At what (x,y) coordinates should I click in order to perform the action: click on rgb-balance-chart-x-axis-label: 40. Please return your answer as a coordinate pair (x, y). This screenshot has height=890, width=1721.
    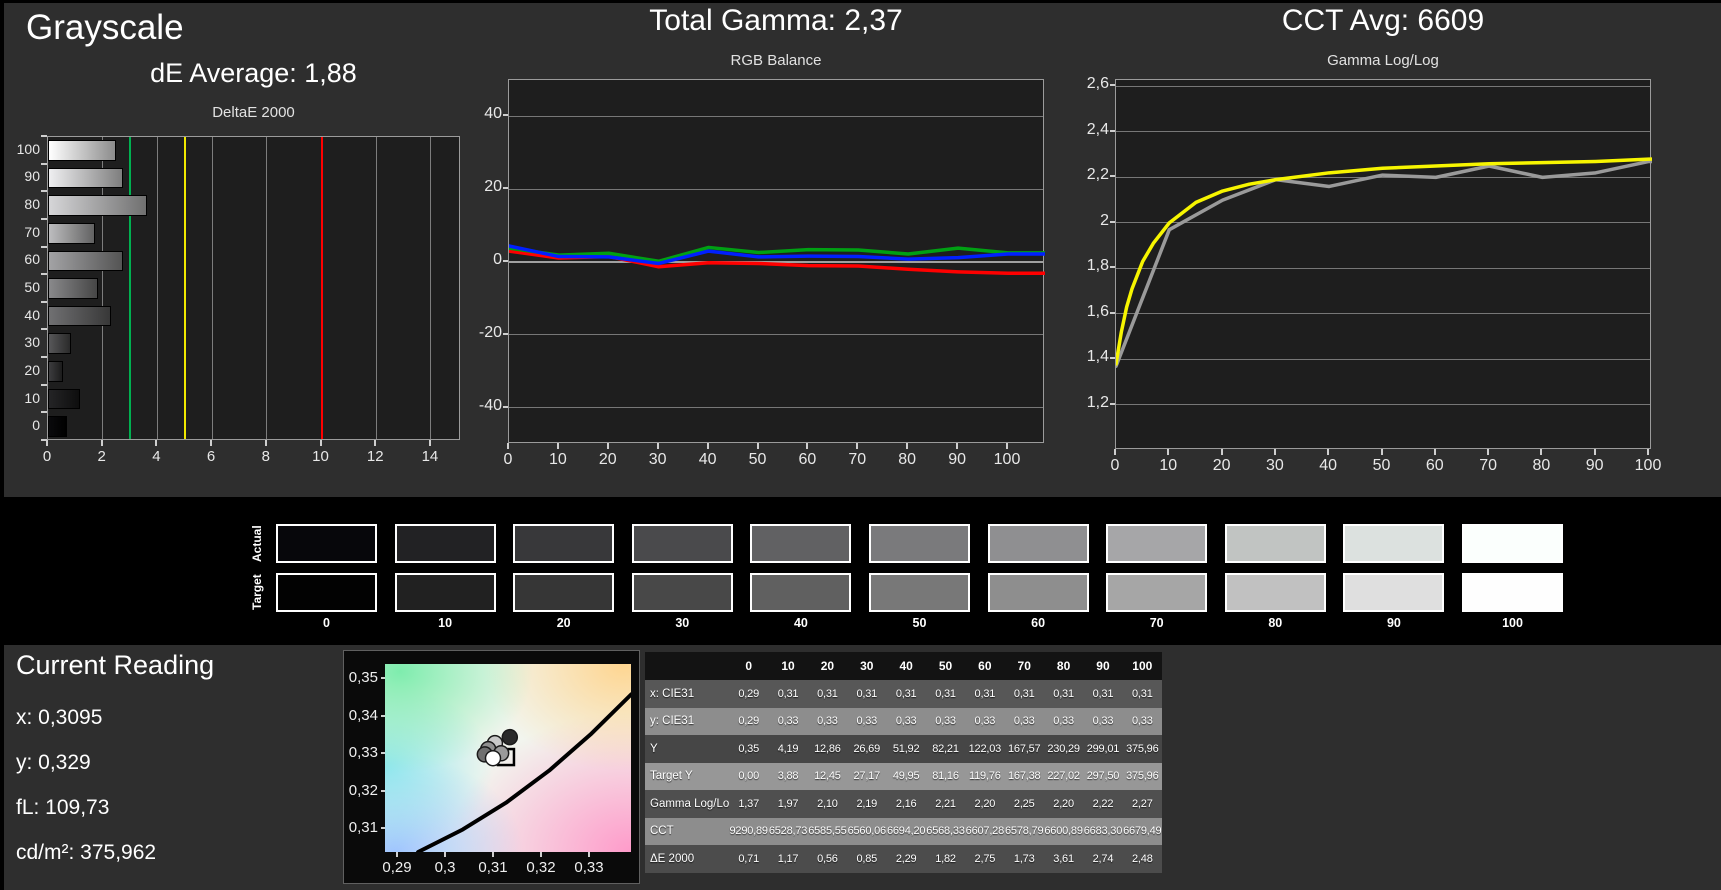
    Looking at the image, I should click on (707, 459).